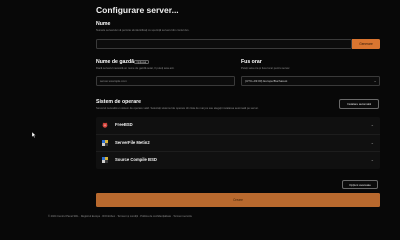  What do you see at coordinates (103, 24) in the screenshot?
I see `name-label: Nume` at bounding box center [103, 24].